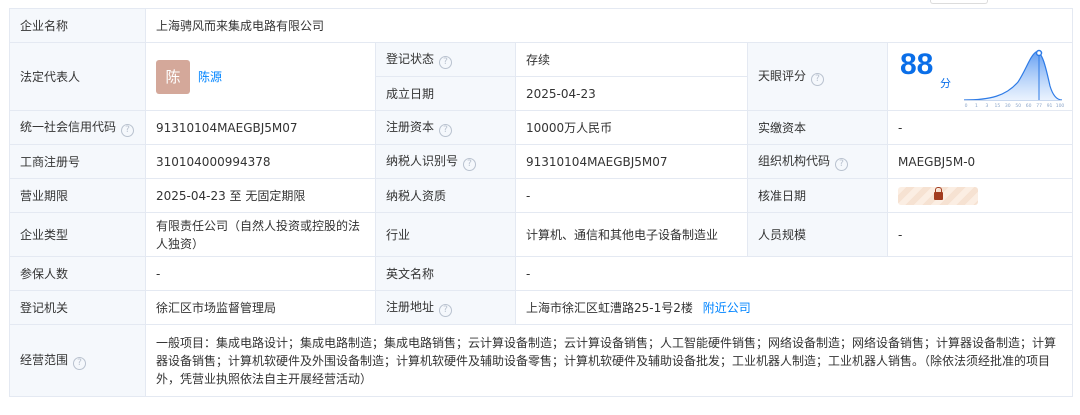  What do you see at coordinates (77, 161) in the screenshot?
I see `biz-reg-no-label: 工商注册号` at bounding box center [77, 161].